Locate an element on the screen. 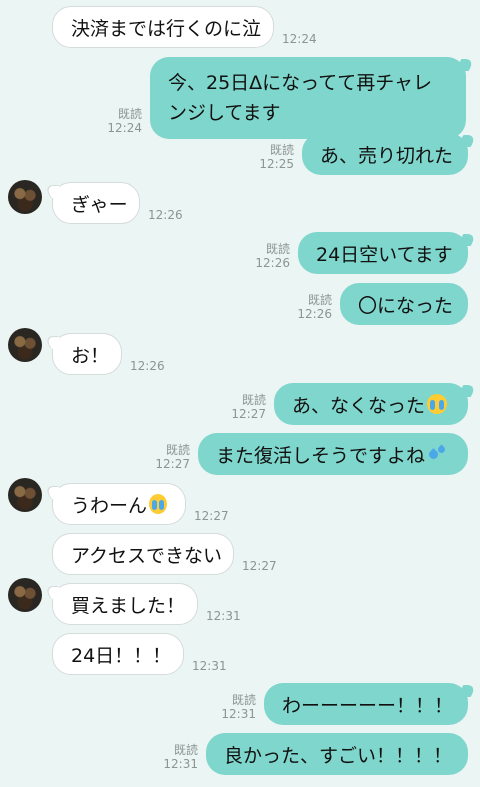  message-text: わーーーーー！！！ is located at coordinates (368, 705).